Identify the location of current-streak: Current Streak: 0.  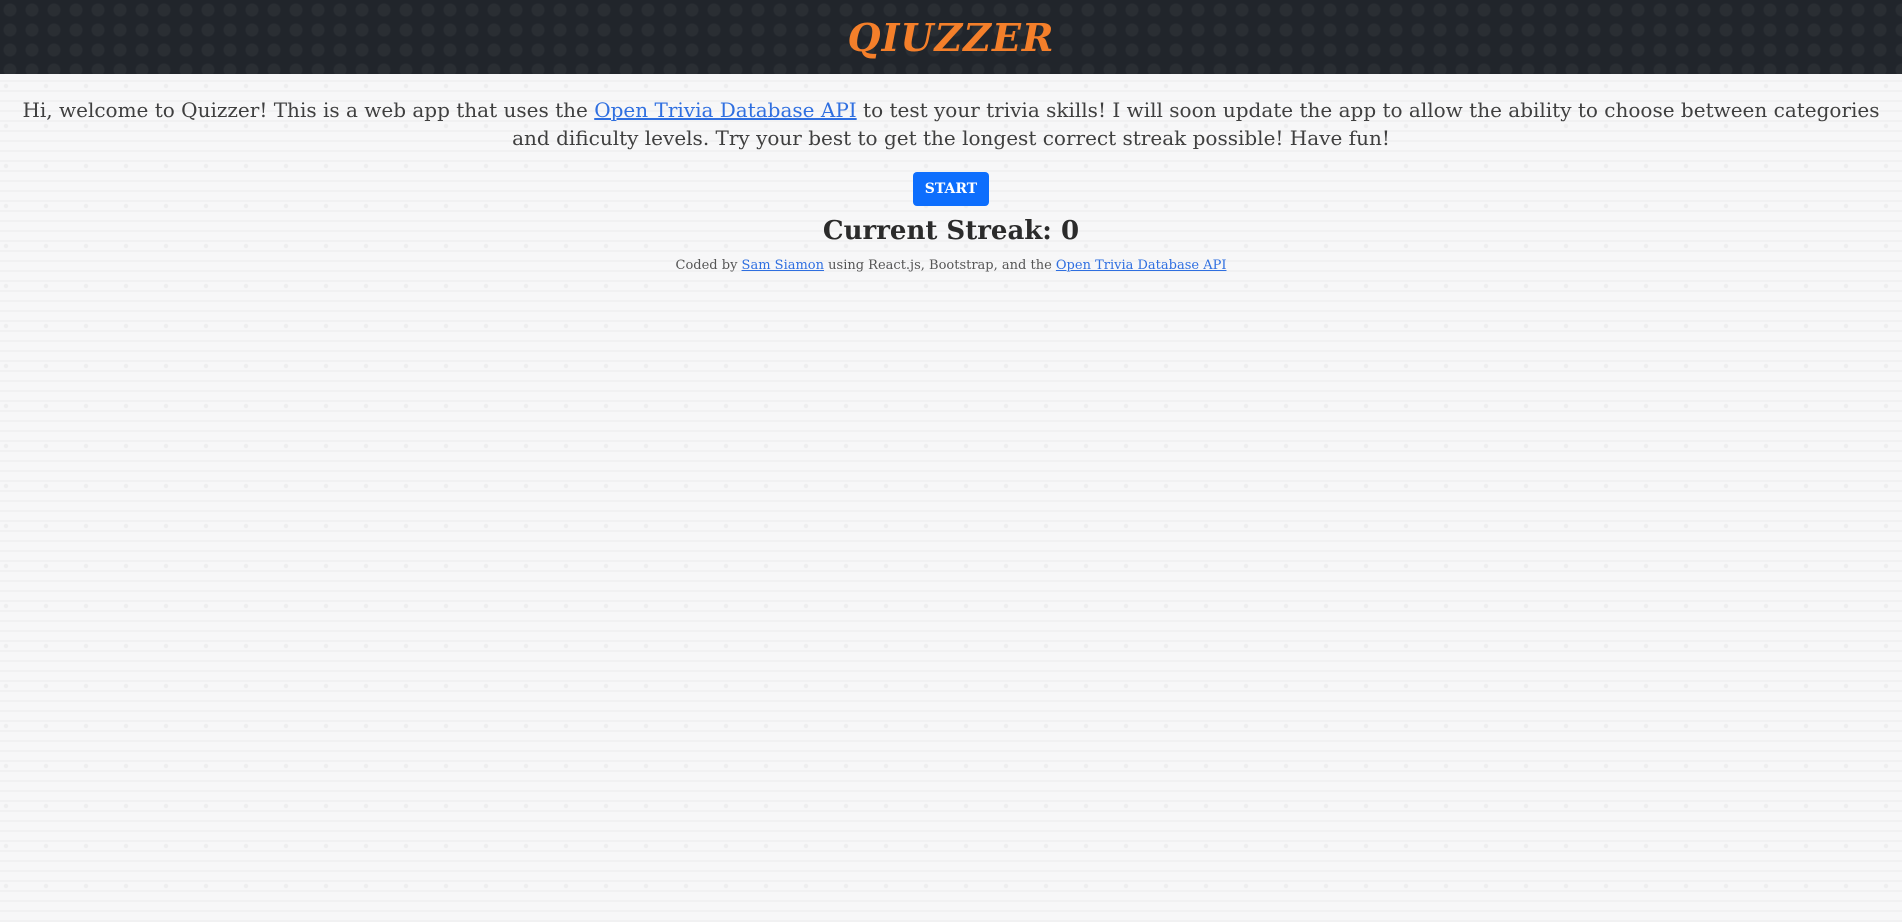
(951, 231).